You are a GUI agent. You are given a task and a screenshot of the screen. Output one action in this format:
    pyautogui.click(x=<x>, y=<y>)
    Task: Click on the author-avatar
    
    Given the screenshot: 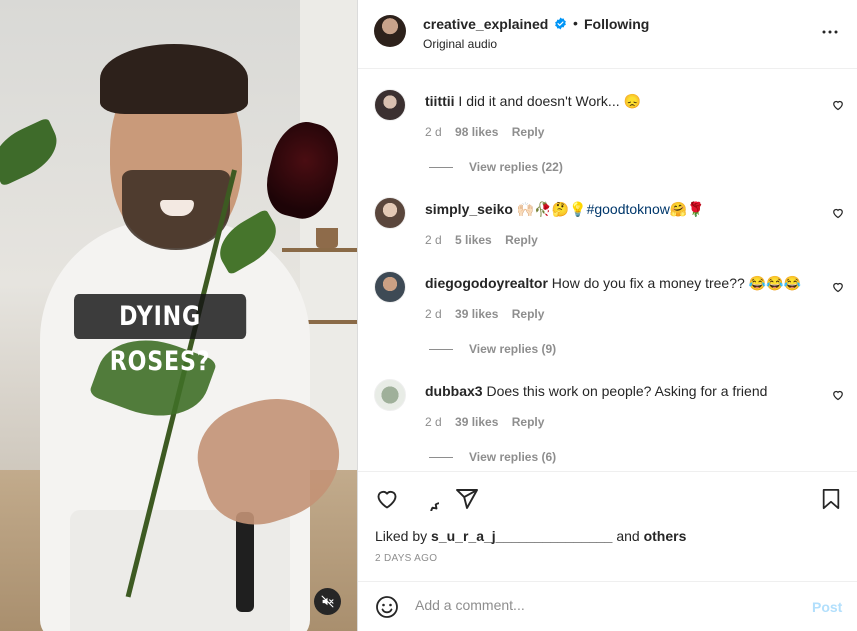 What is the action you would take?
    pyautogui.click(x=390, y=31)
    